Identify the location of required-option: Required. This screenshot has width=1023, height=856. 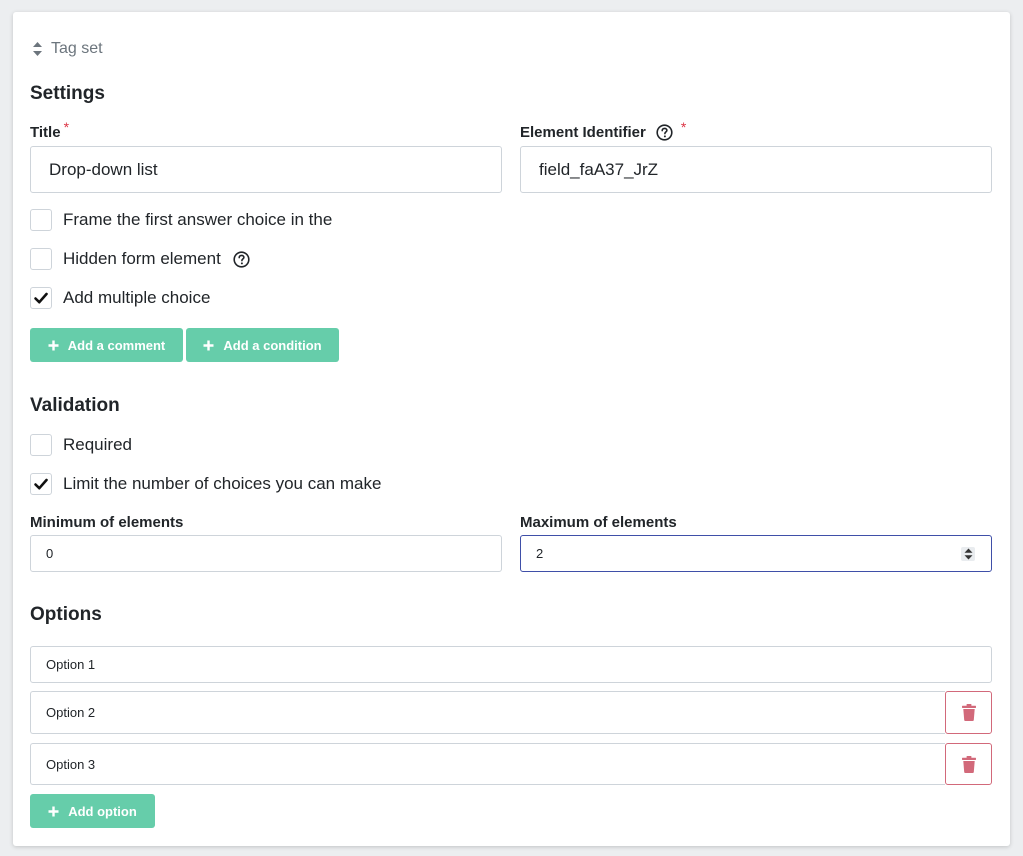
(81, 445).